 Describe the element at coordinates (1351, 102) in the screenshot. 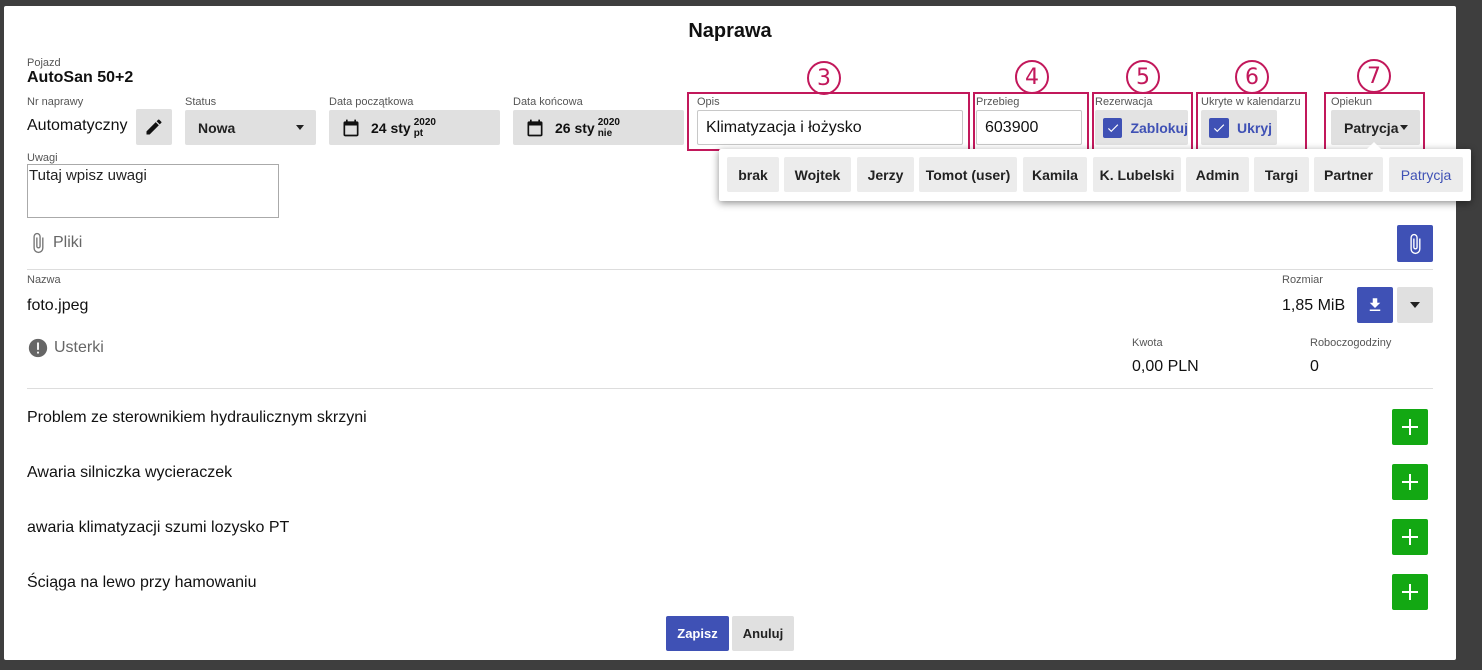

I see `guardian-label: Opiekun` at that location.